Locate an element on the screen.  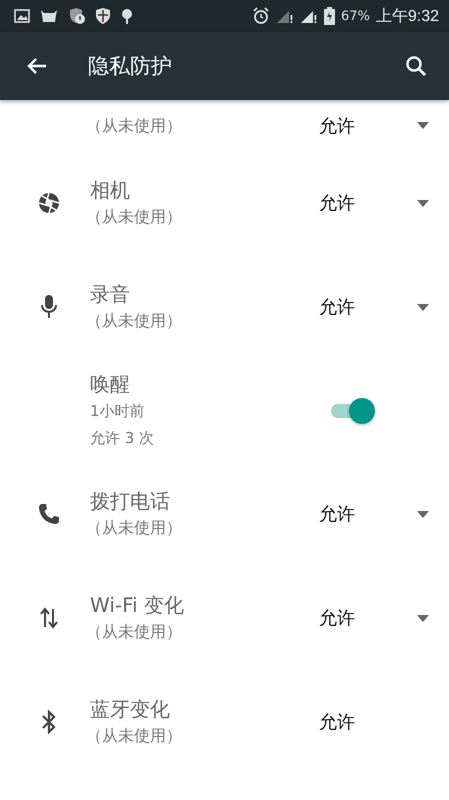
phone-icon is located at coordinates (49, 514).